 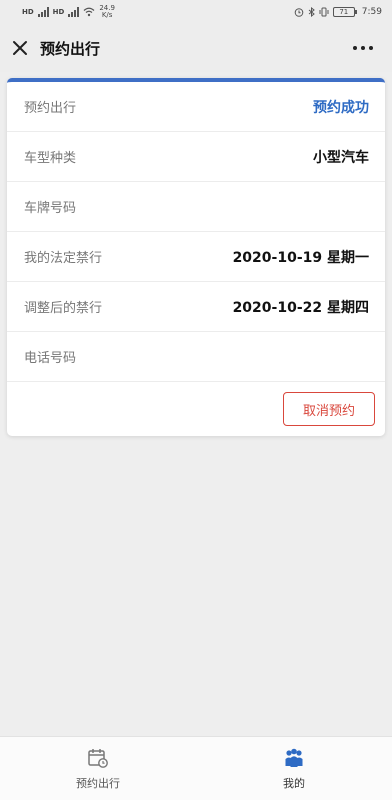 I want to click on close-button, so click(x=20, y=48).